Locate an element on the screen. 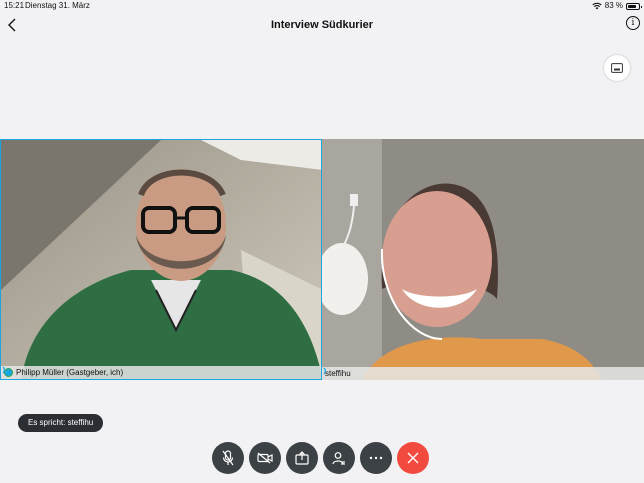 This screenshot has height=483, width=644. more-icon is located at coordinates (376, 458).